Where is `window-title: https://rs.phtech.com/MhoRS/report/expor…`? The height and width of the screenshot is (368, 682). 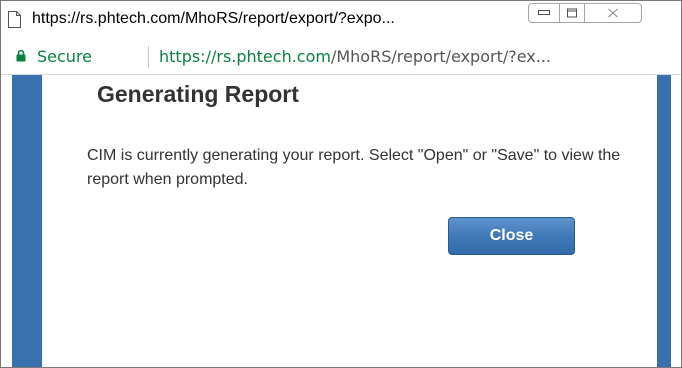 window-title: https://rs.phtech.com/MhoRS/report/expor… is located at coordinates (213, 18).